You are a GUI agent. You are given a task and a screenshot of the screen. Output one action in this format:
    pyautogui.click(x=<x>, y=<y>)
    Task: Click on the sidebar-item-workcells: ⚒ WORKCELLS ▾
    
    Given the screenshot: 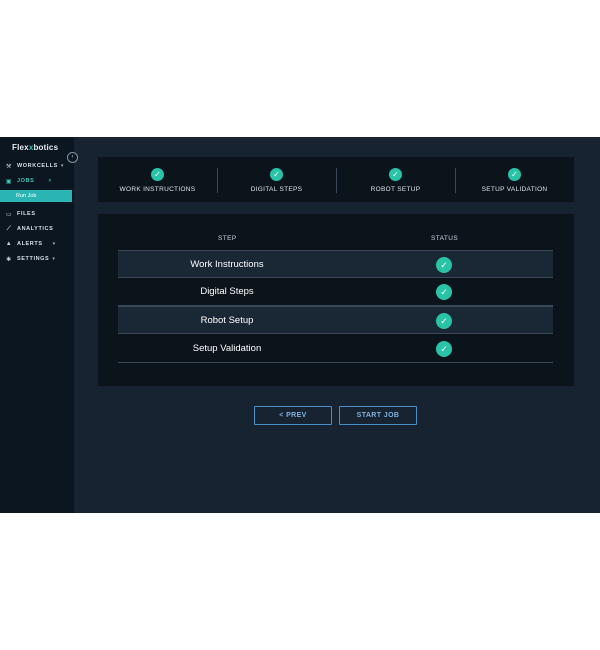 What is the action you would take?
    pyautogui.click(x=38, y=166)
    